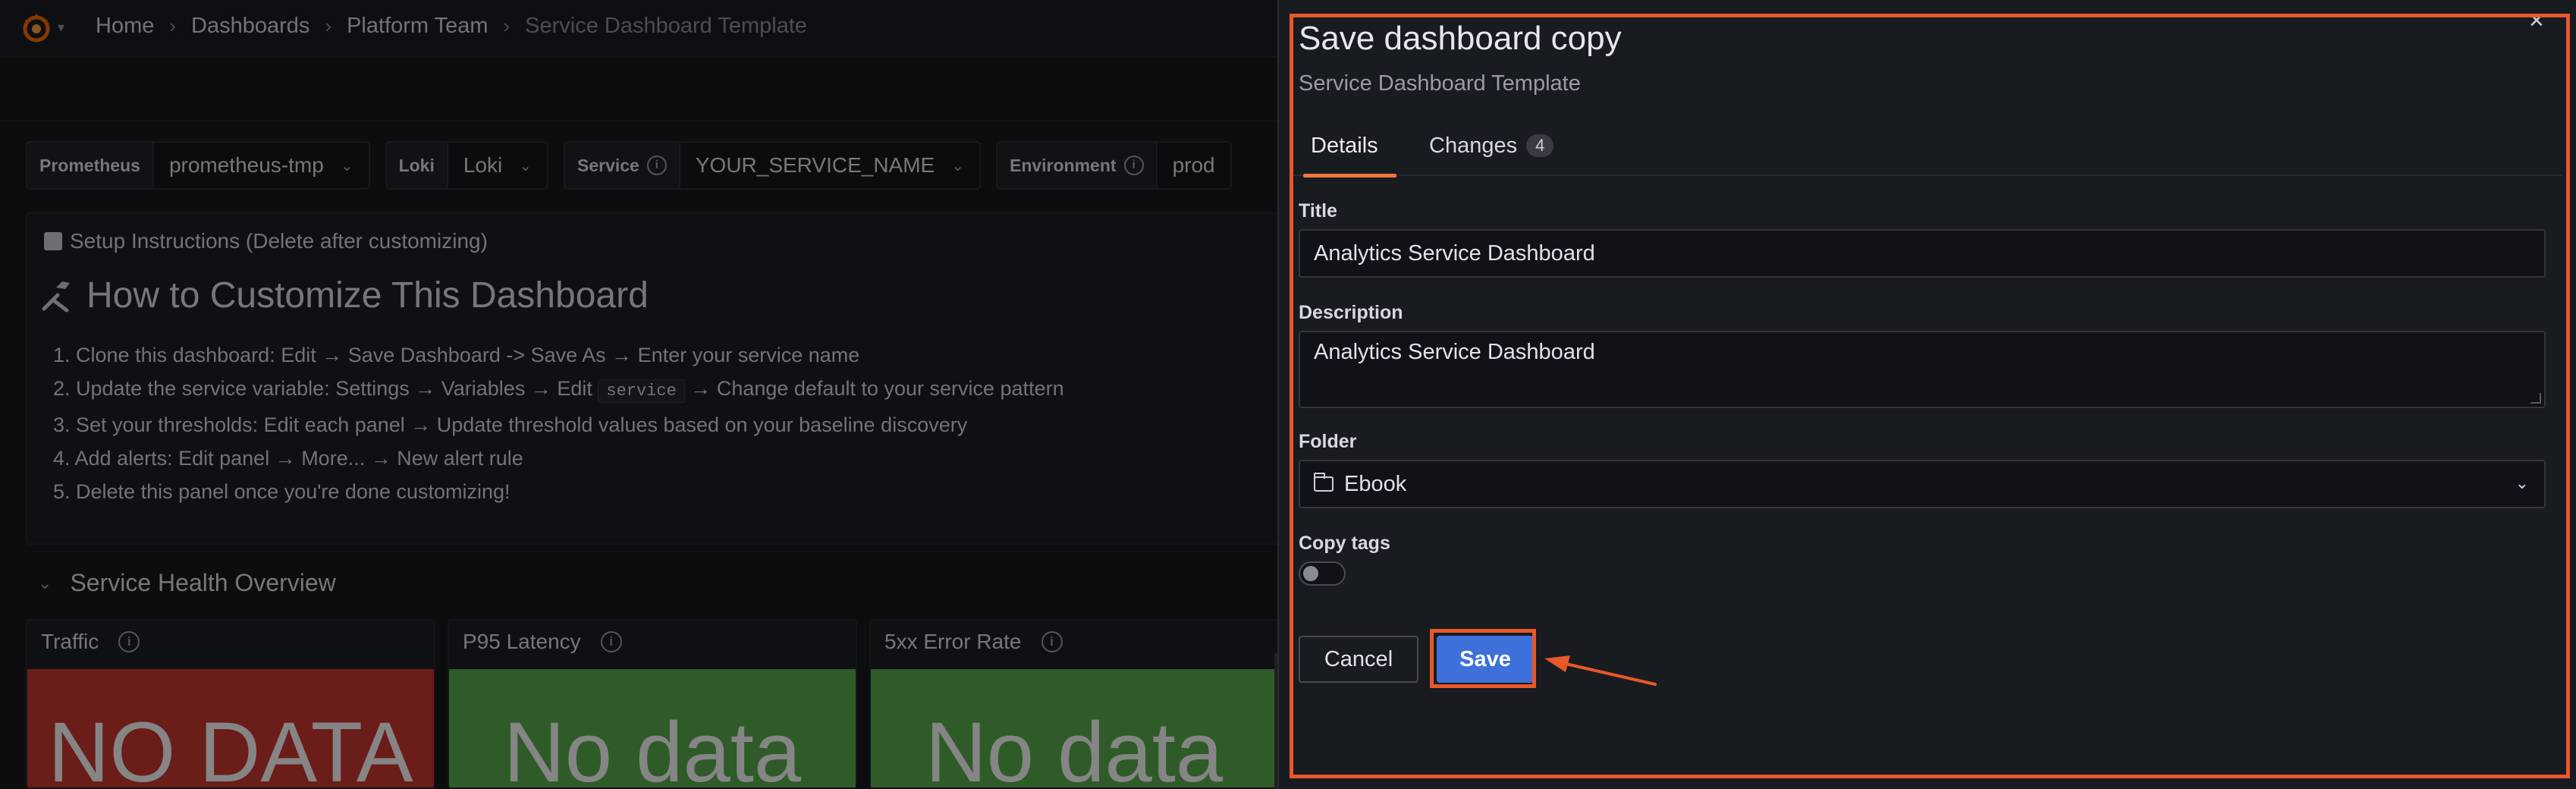  Describe the element at coordinates (1328, 441) in the screenshot. I see `folder-label: Folder` at that location.